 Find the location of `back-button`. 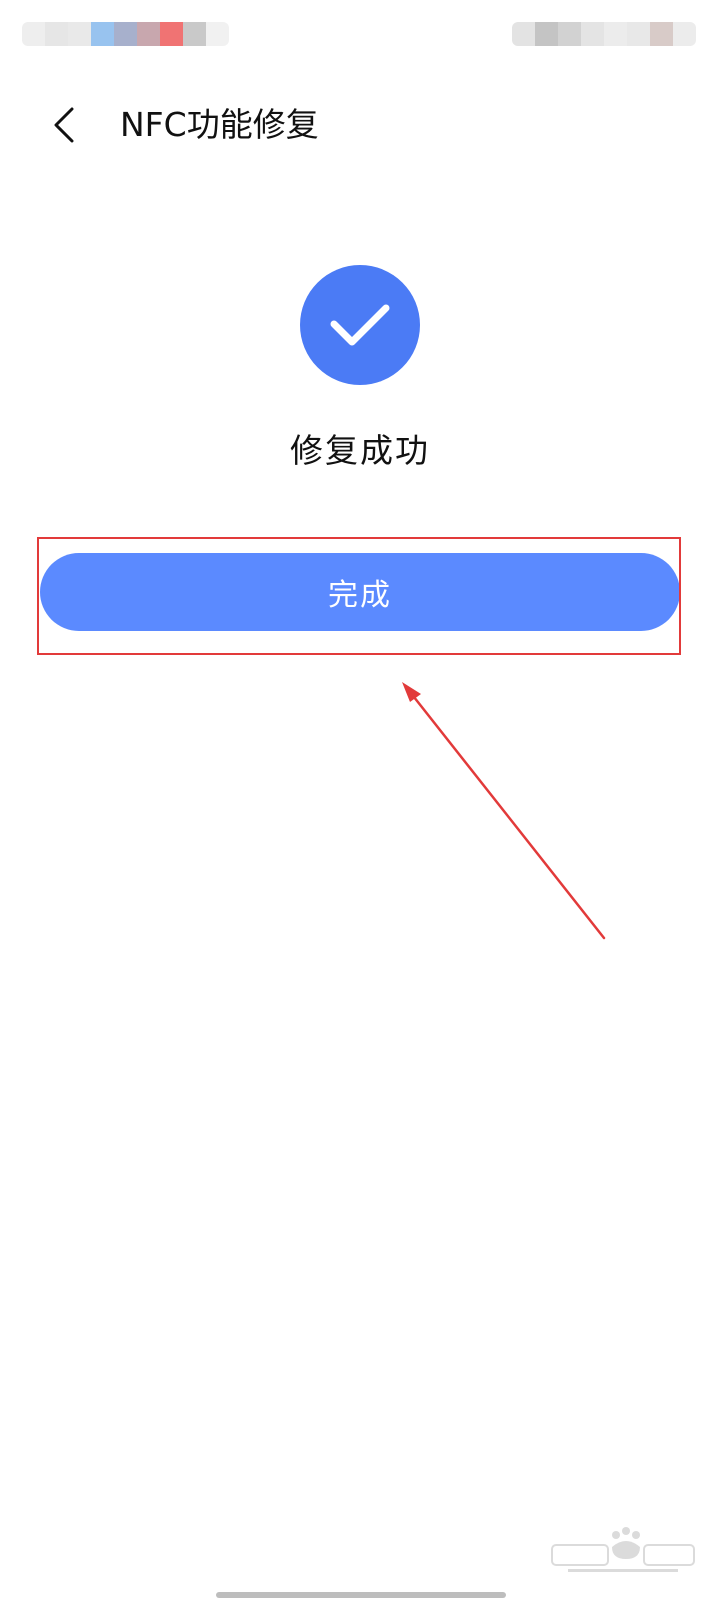

back-button is located at coordinates (65, 125).